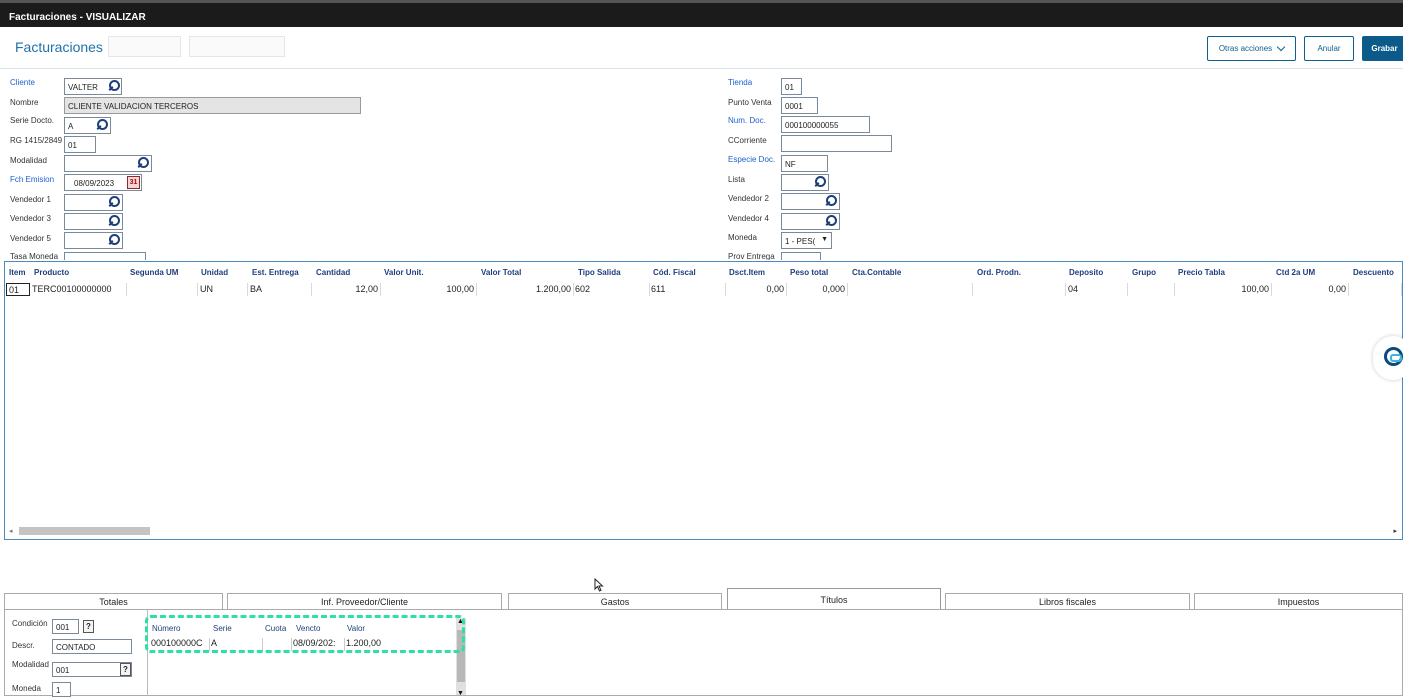 The width and height of the screenshot is (1403, 699). What do you see at coordinates (876, 272) in the screenshot?
I see `col-header: Cta.Contable` at bounding box center [876, 272].